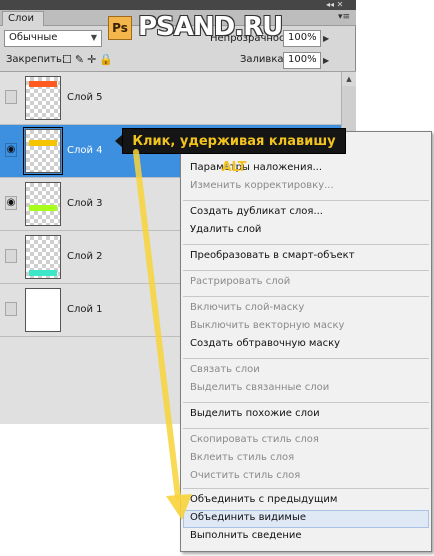 The width and height of the screenshot is (434, 556). I want to click on arrow-head, so click(179, 507).